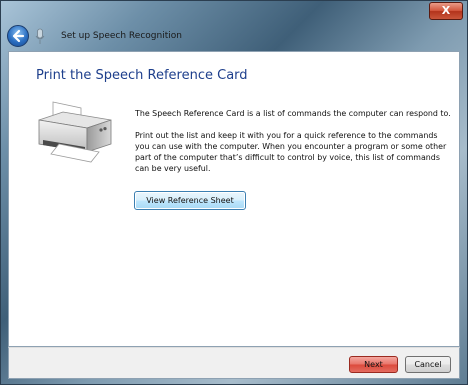 This screenshot has height=385, width=468. I want to click on close-button: X, so click(446, 11).